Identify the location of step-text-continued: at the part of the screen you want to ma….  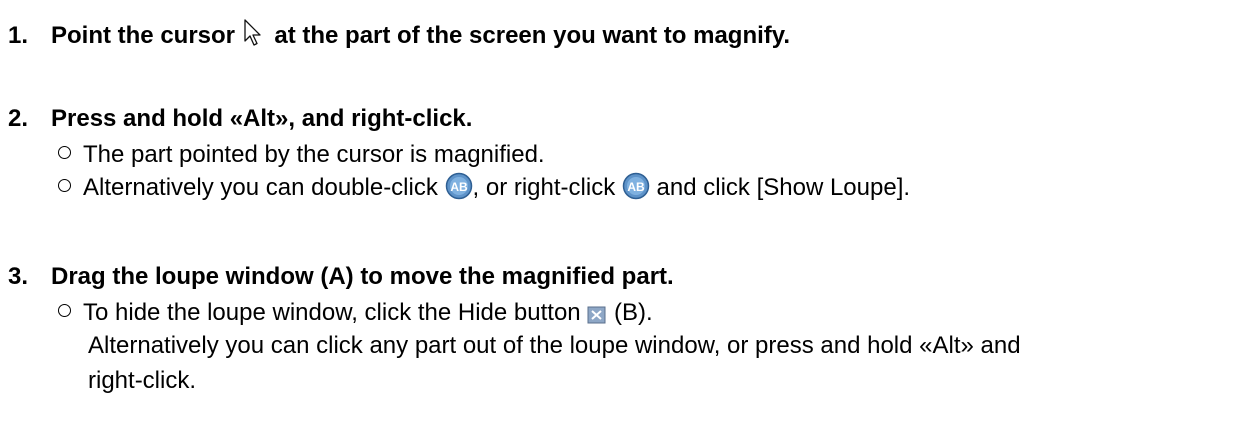
(532, 35).